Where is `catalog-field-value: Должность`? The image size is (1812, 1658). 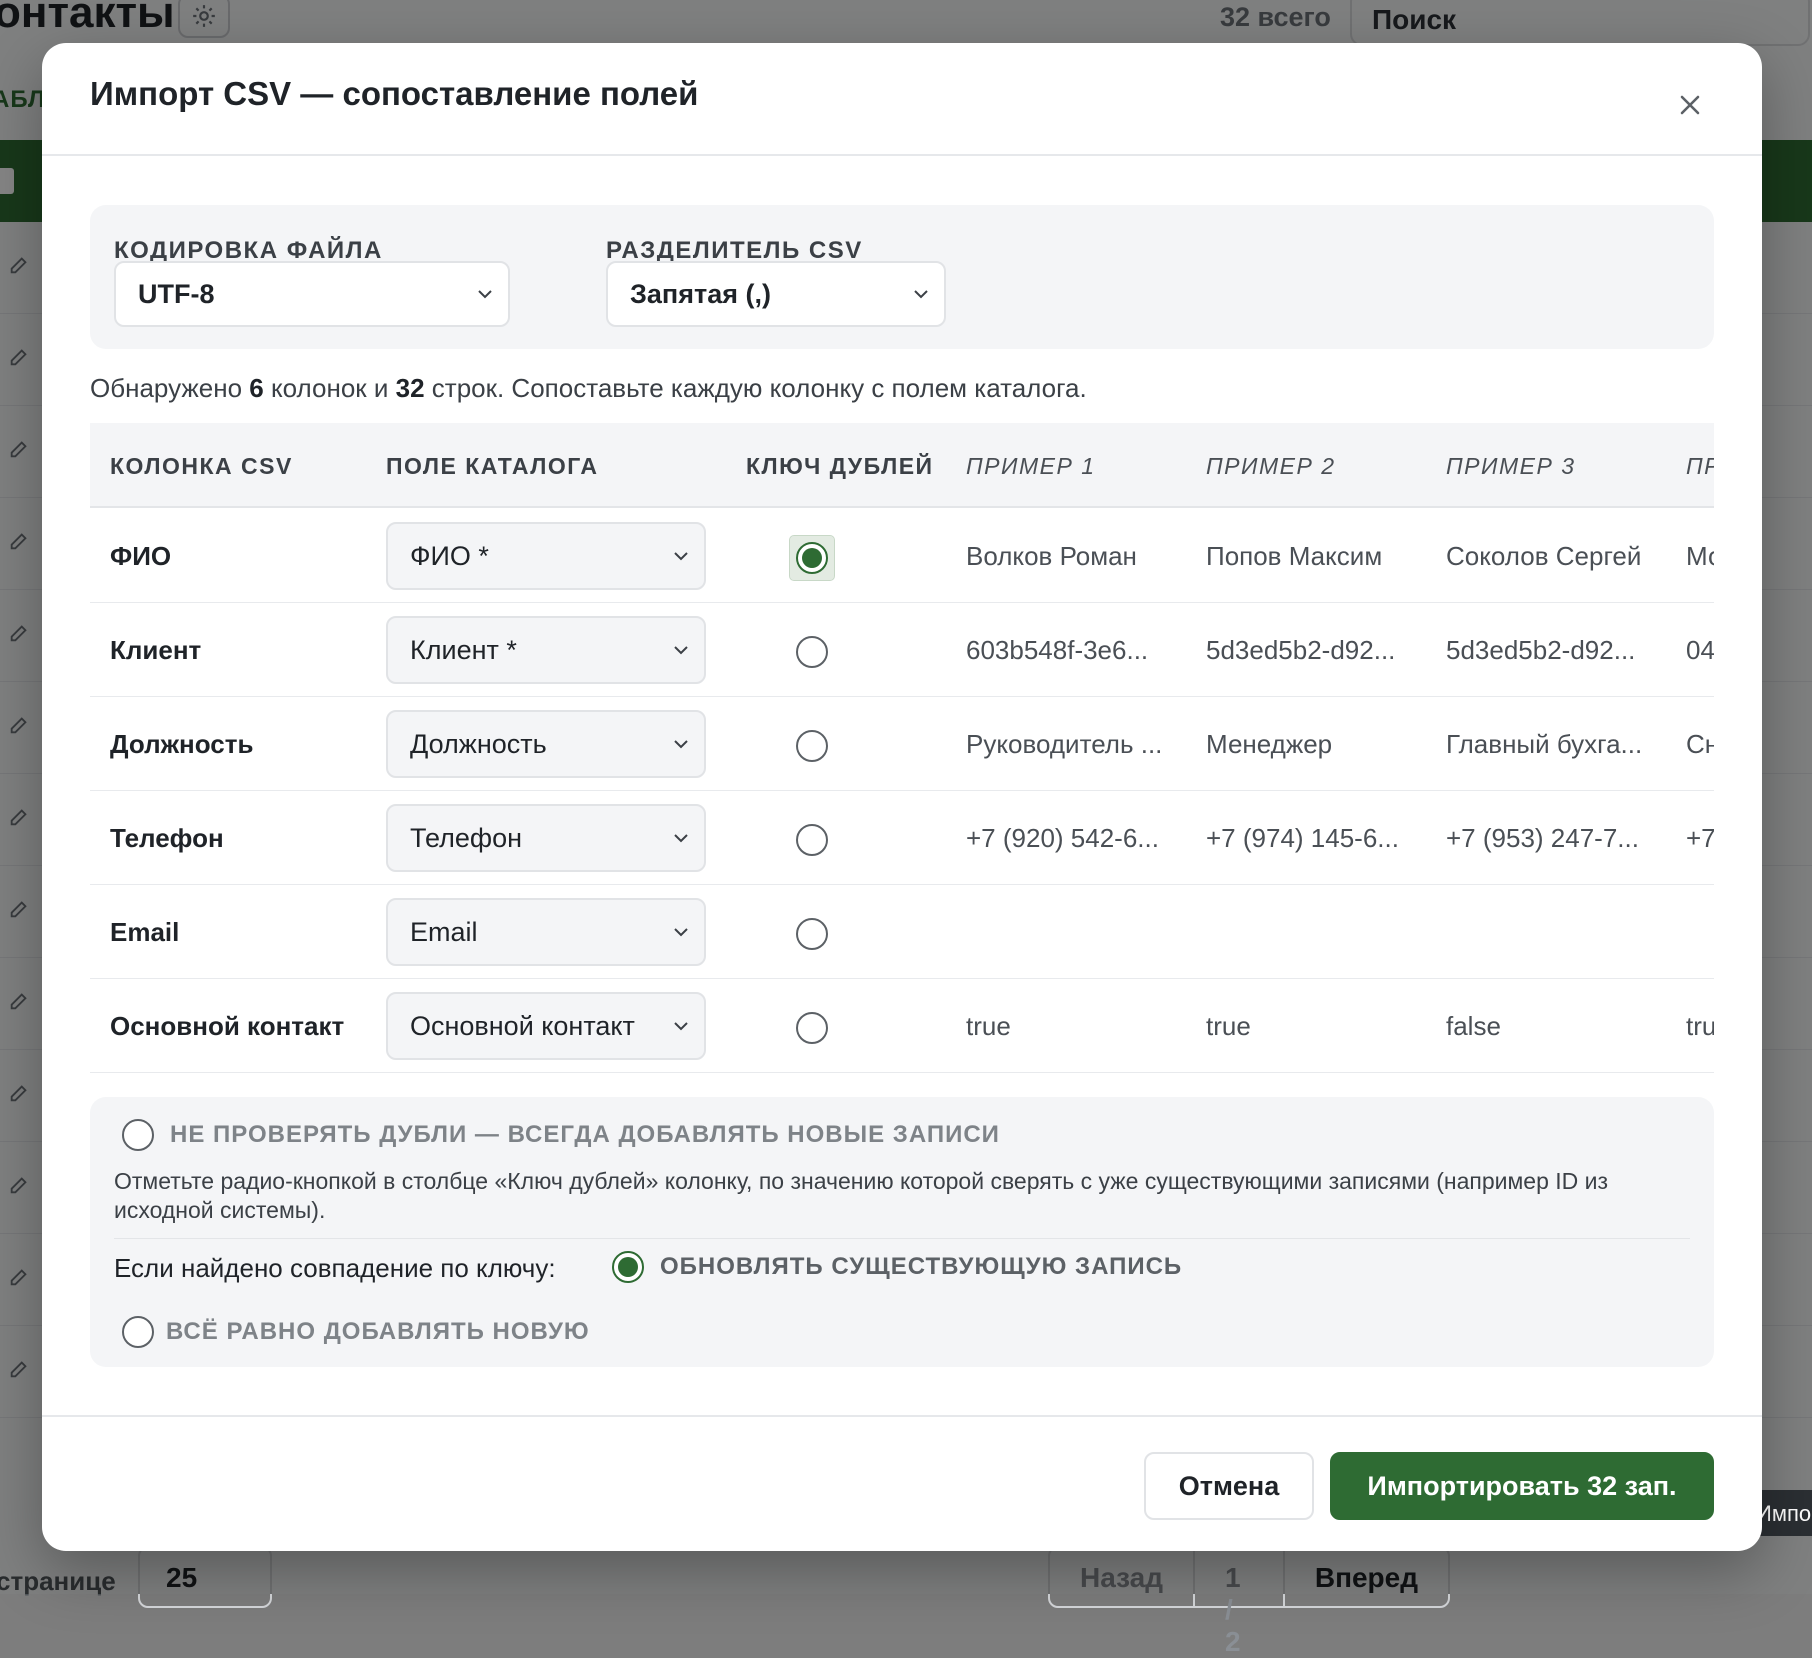 catalog-field-value: Должность is located at coordinates (478, 743).